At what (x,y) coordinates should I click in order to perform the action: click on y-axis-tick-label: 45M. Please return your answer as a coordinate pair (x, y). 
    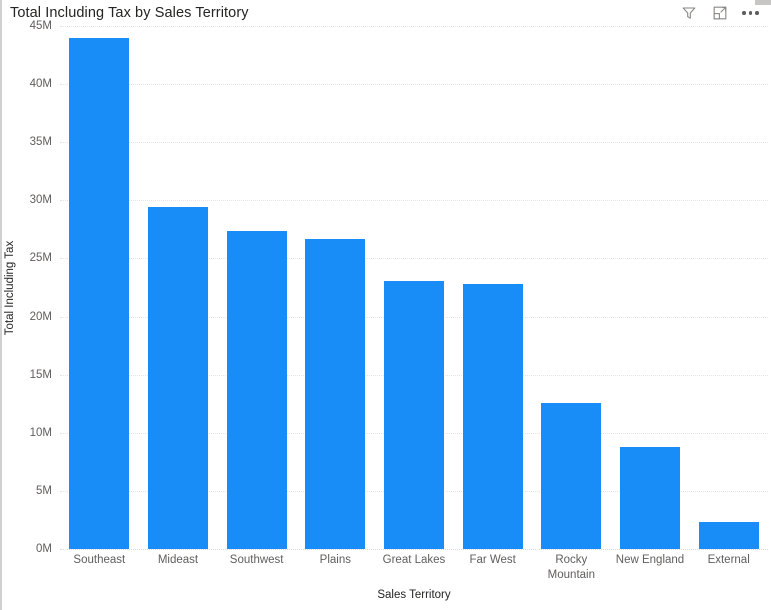
    Looking at the image, I should click on (40, 26).